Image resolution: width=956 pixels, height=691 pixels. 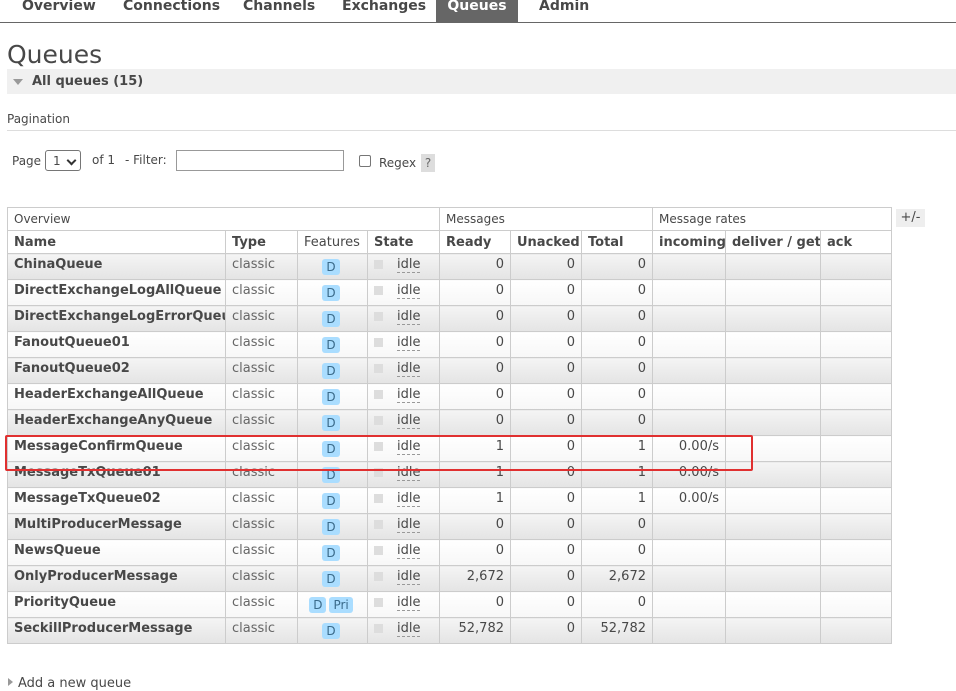 I want to click on col-name: Name, so click(x=116, y=242).